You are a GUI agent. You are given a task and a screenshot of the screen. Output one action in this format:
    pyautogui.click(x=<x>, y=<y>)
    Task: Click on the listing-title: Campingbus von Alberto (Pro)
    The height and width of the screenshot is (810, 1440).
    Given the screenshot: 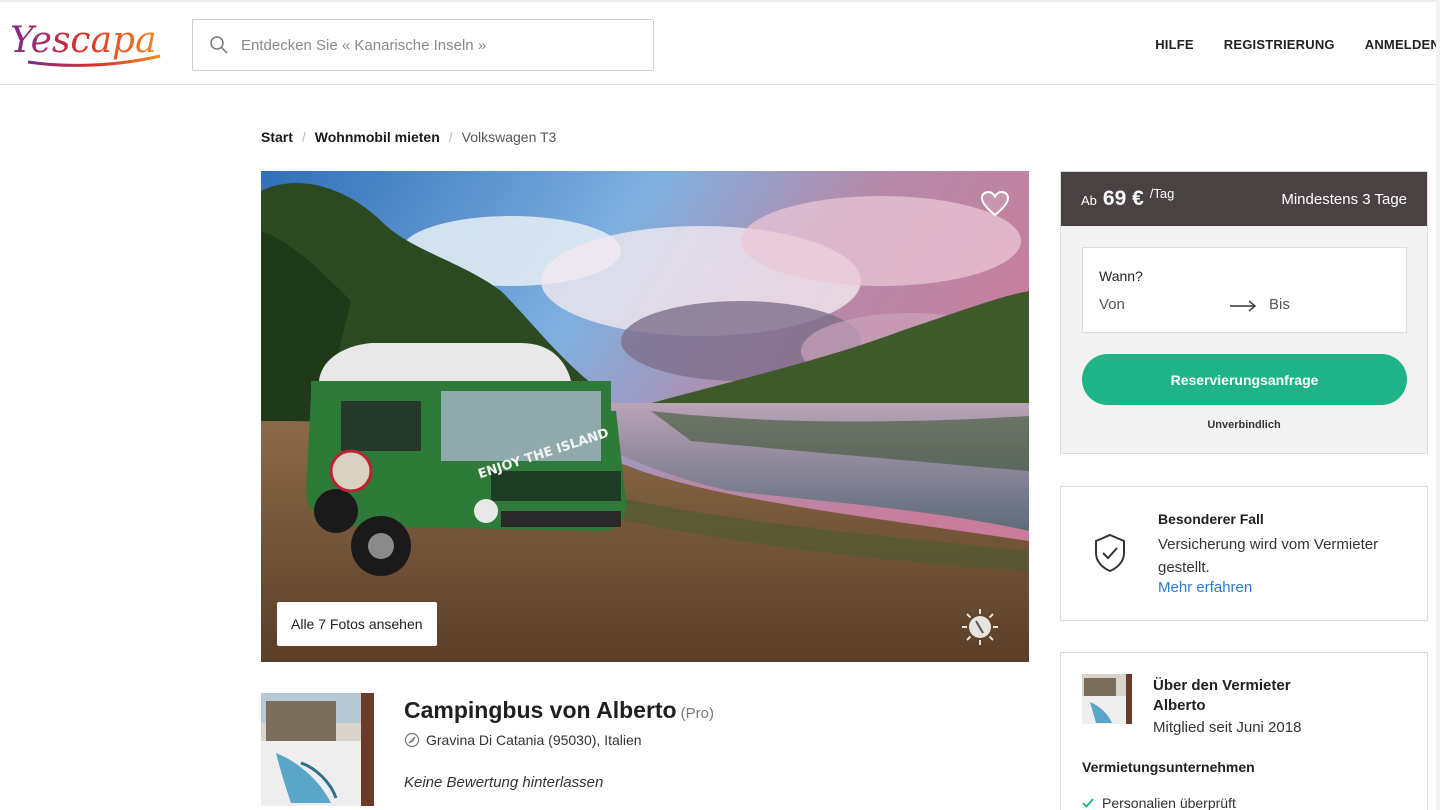 What is the action you would take?
    pyautogui.click(x=559, y=710)
    